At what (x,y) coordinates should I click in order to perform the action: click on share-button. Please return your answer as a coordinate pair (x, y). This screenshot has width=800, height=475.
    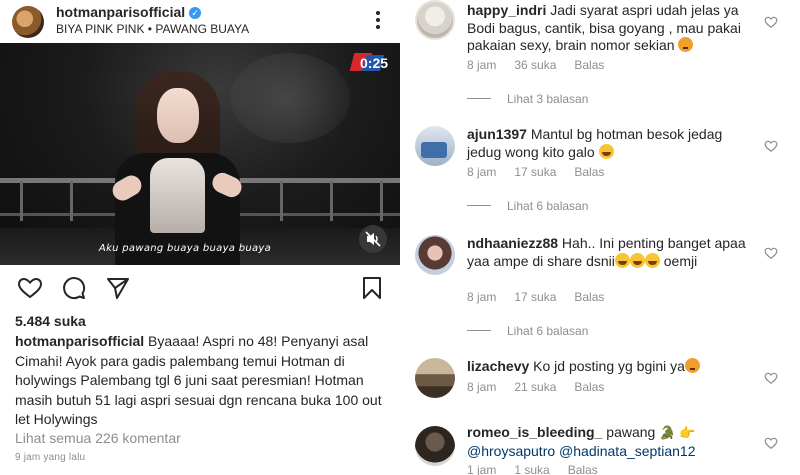
    Looking at the image, I should click on (118, 288).